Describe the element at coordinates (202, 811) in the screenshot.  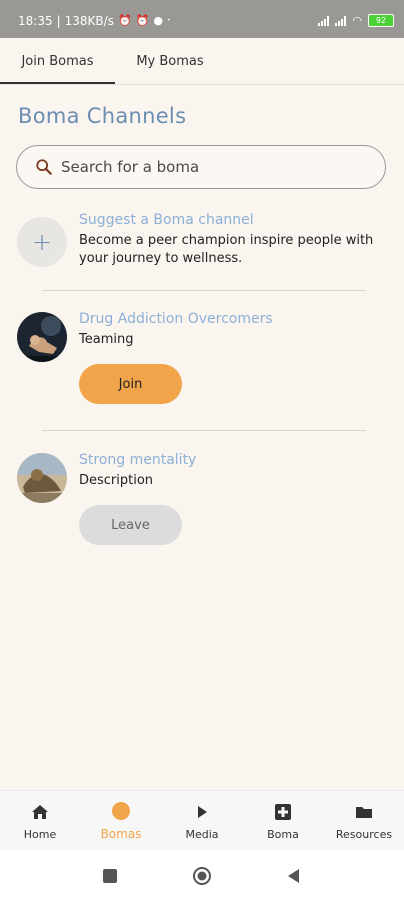
I see `play-icon` at that location.